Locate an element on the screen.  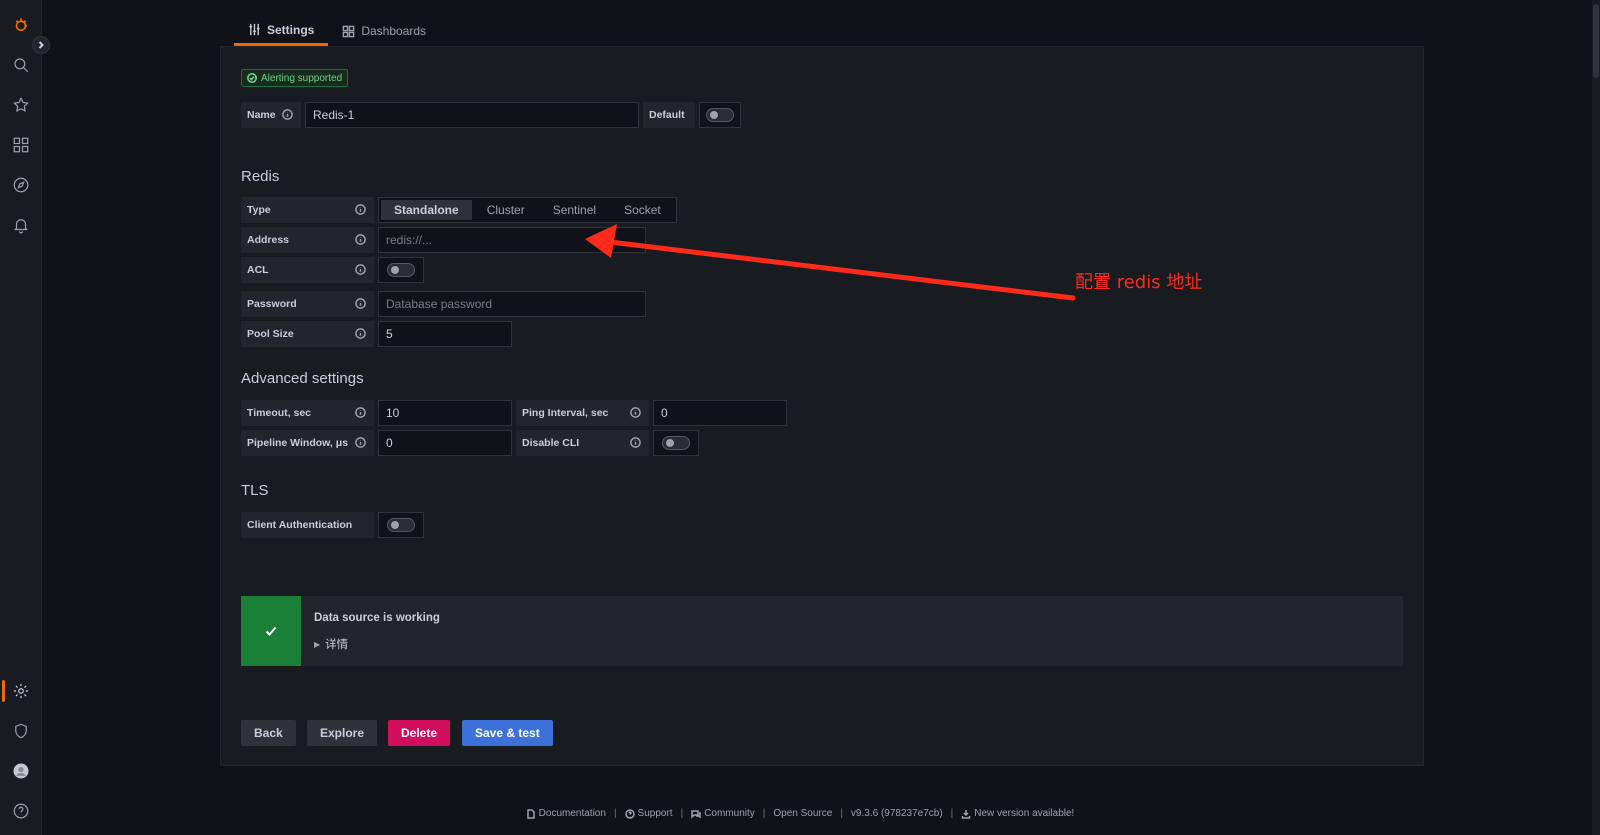
comments-icon is located at coordinates (696, 814).